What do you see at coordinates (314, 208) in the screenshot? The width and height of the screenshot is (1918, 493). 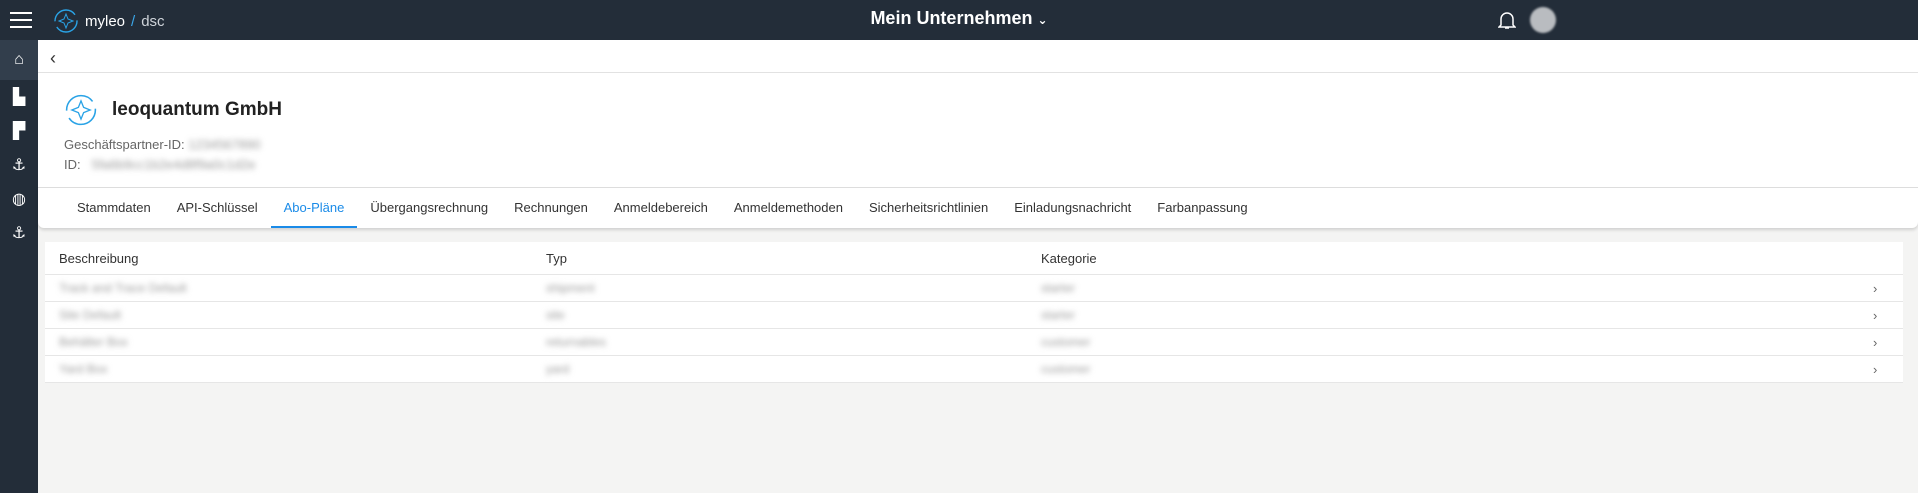 I see `tab-abo-plaene: Abo-Pläne` at bounding box center [314, 208].